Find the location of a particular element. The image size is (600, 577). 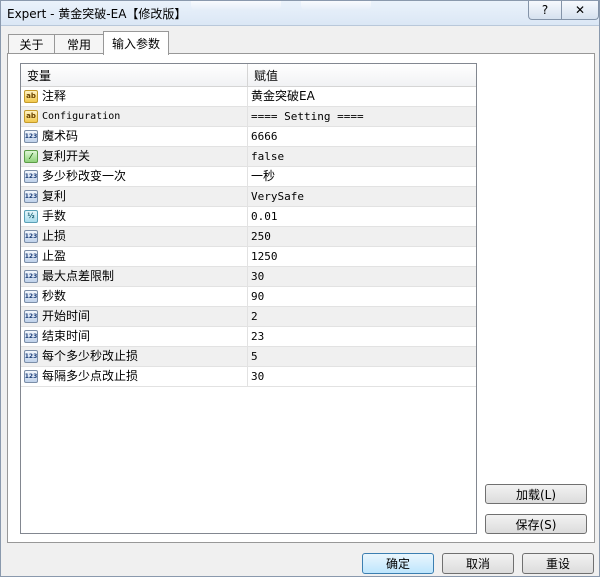

variable-name: 开始时间 is located at coordinates (66, 316).